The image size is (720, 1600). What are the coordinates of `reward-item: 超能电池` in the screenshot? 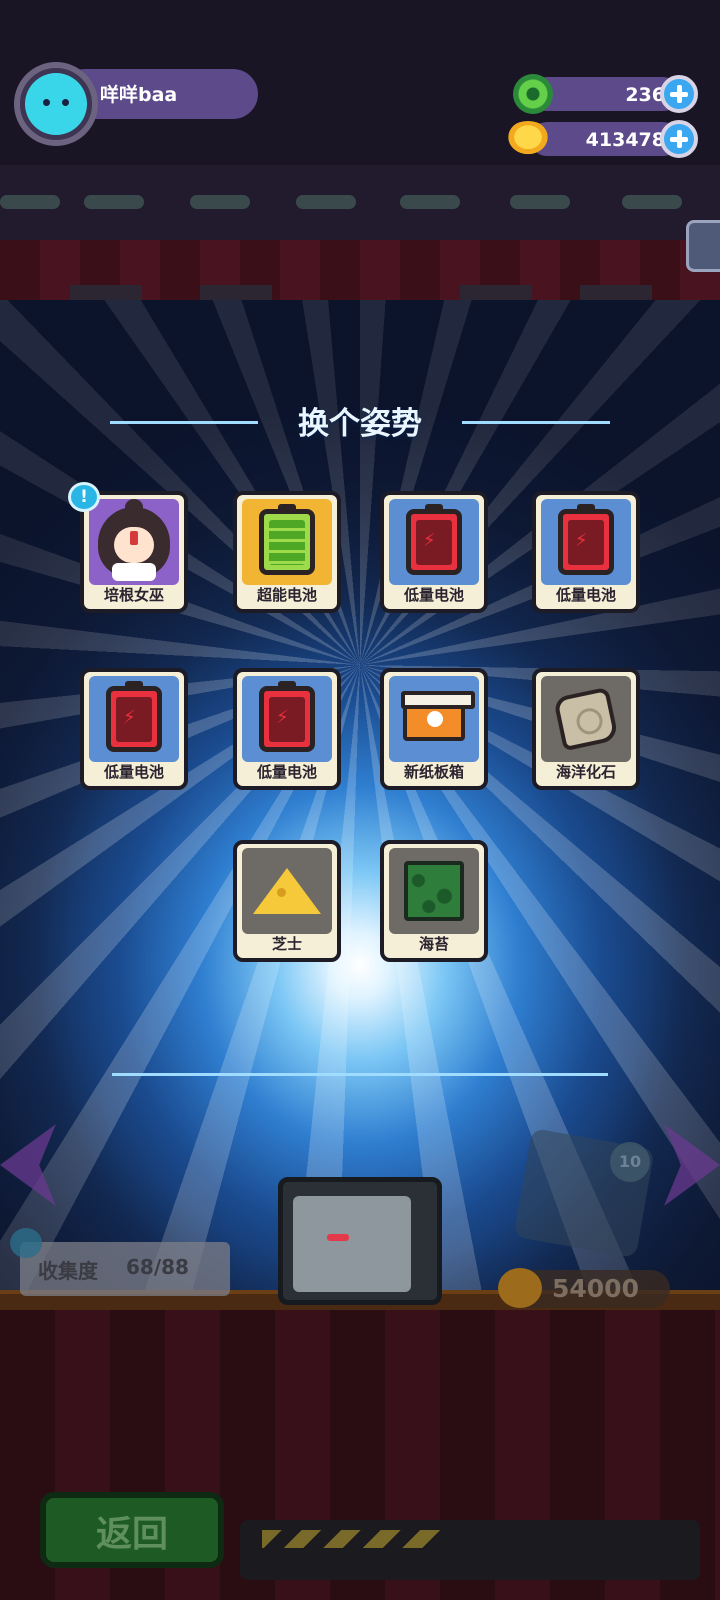 It's located at (287, 552).